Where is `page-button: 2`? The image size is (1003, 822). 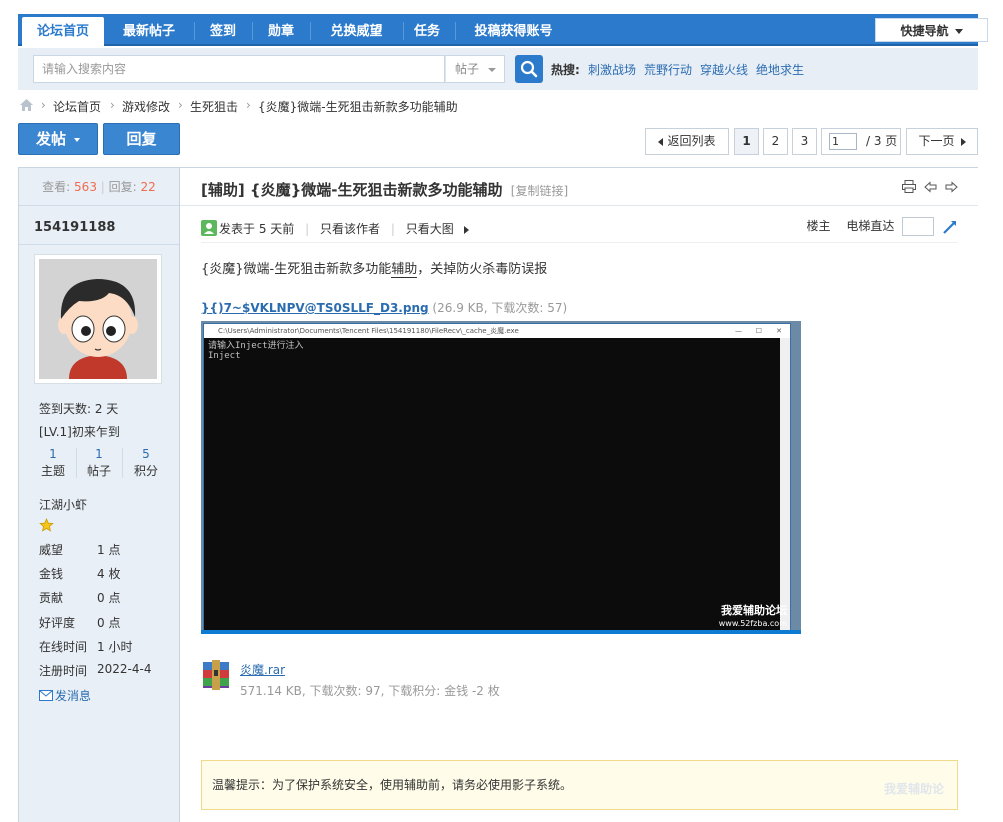 page-button: 2 is located at coordinates (775, 141).